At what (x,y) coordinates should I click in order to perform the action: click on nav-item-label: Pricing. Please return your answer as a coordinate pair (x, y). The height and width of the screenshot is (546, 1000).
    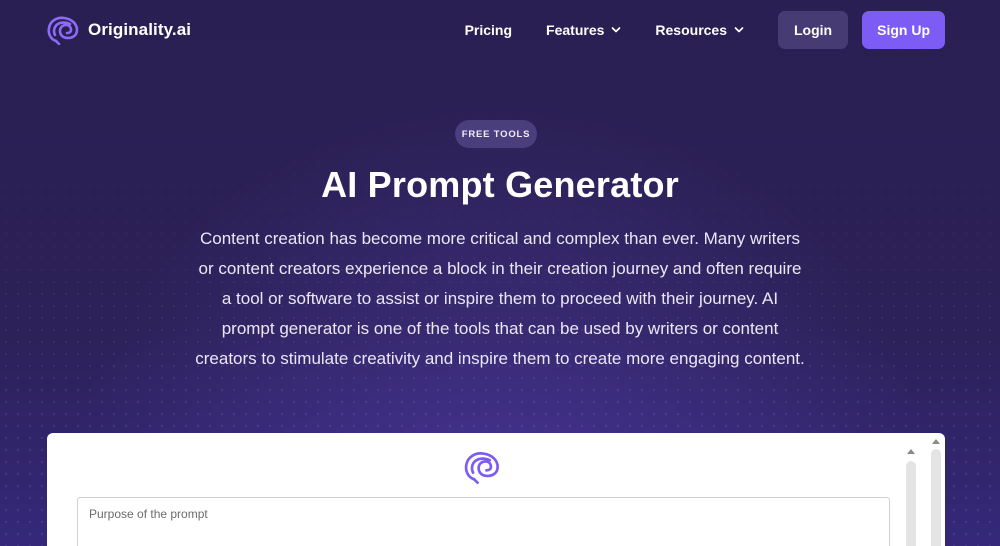
    Looking at the image, I should click on (488, 30).